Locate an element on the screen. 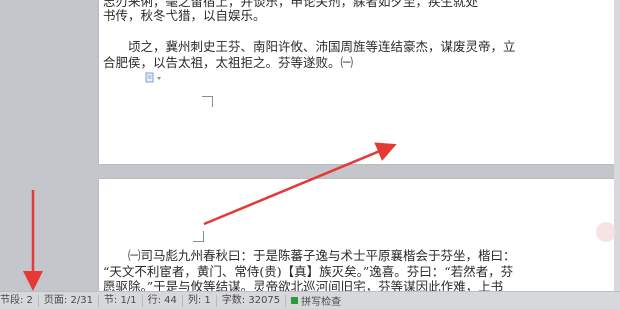 The height and width of the screenshot is (309, 620). status-section-para: 节段: 2 is located at coordinates (19, 300).